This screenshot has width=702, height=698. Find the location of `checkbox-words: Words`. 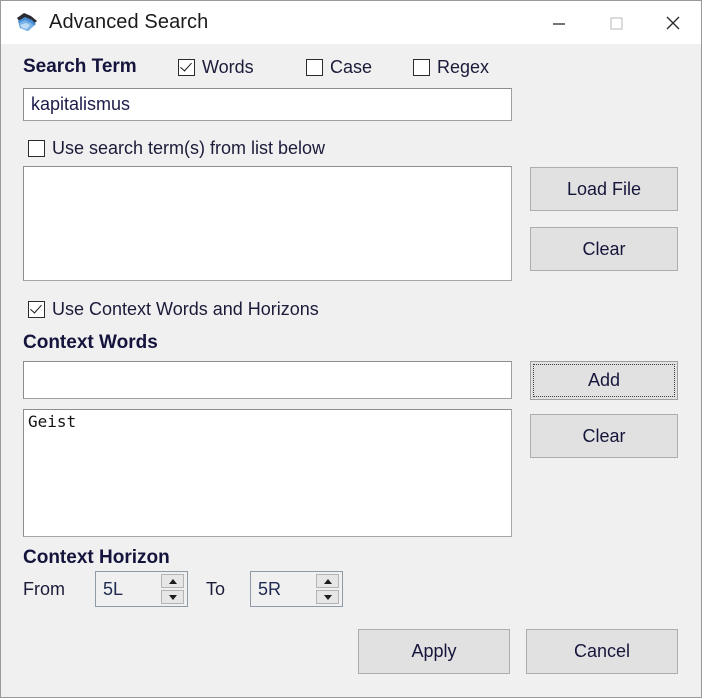

checkbox-words: Words is located at coordinates (216, 67).